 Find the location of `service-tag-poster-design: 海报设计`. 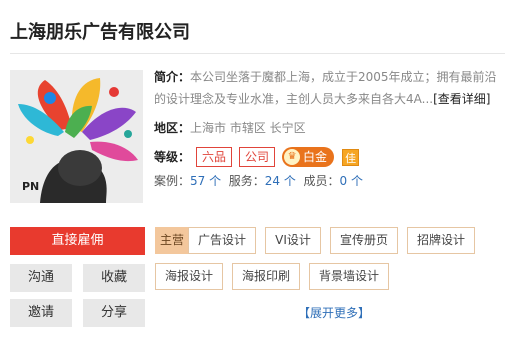

service-tag-poster-design: 海报设计 is located at coordinates (189, 276).